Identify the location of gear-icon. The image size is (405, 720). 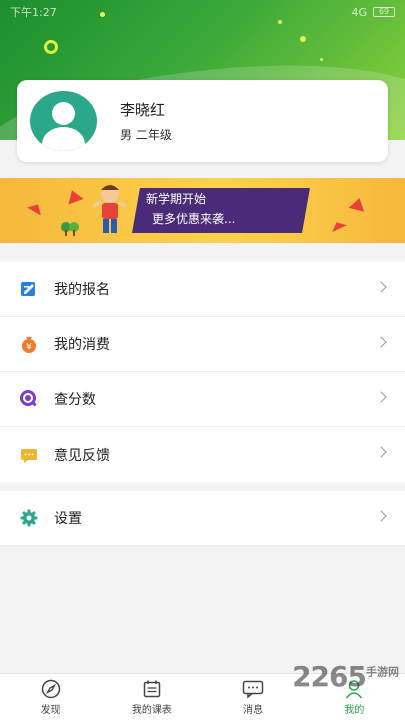
(29, 518).